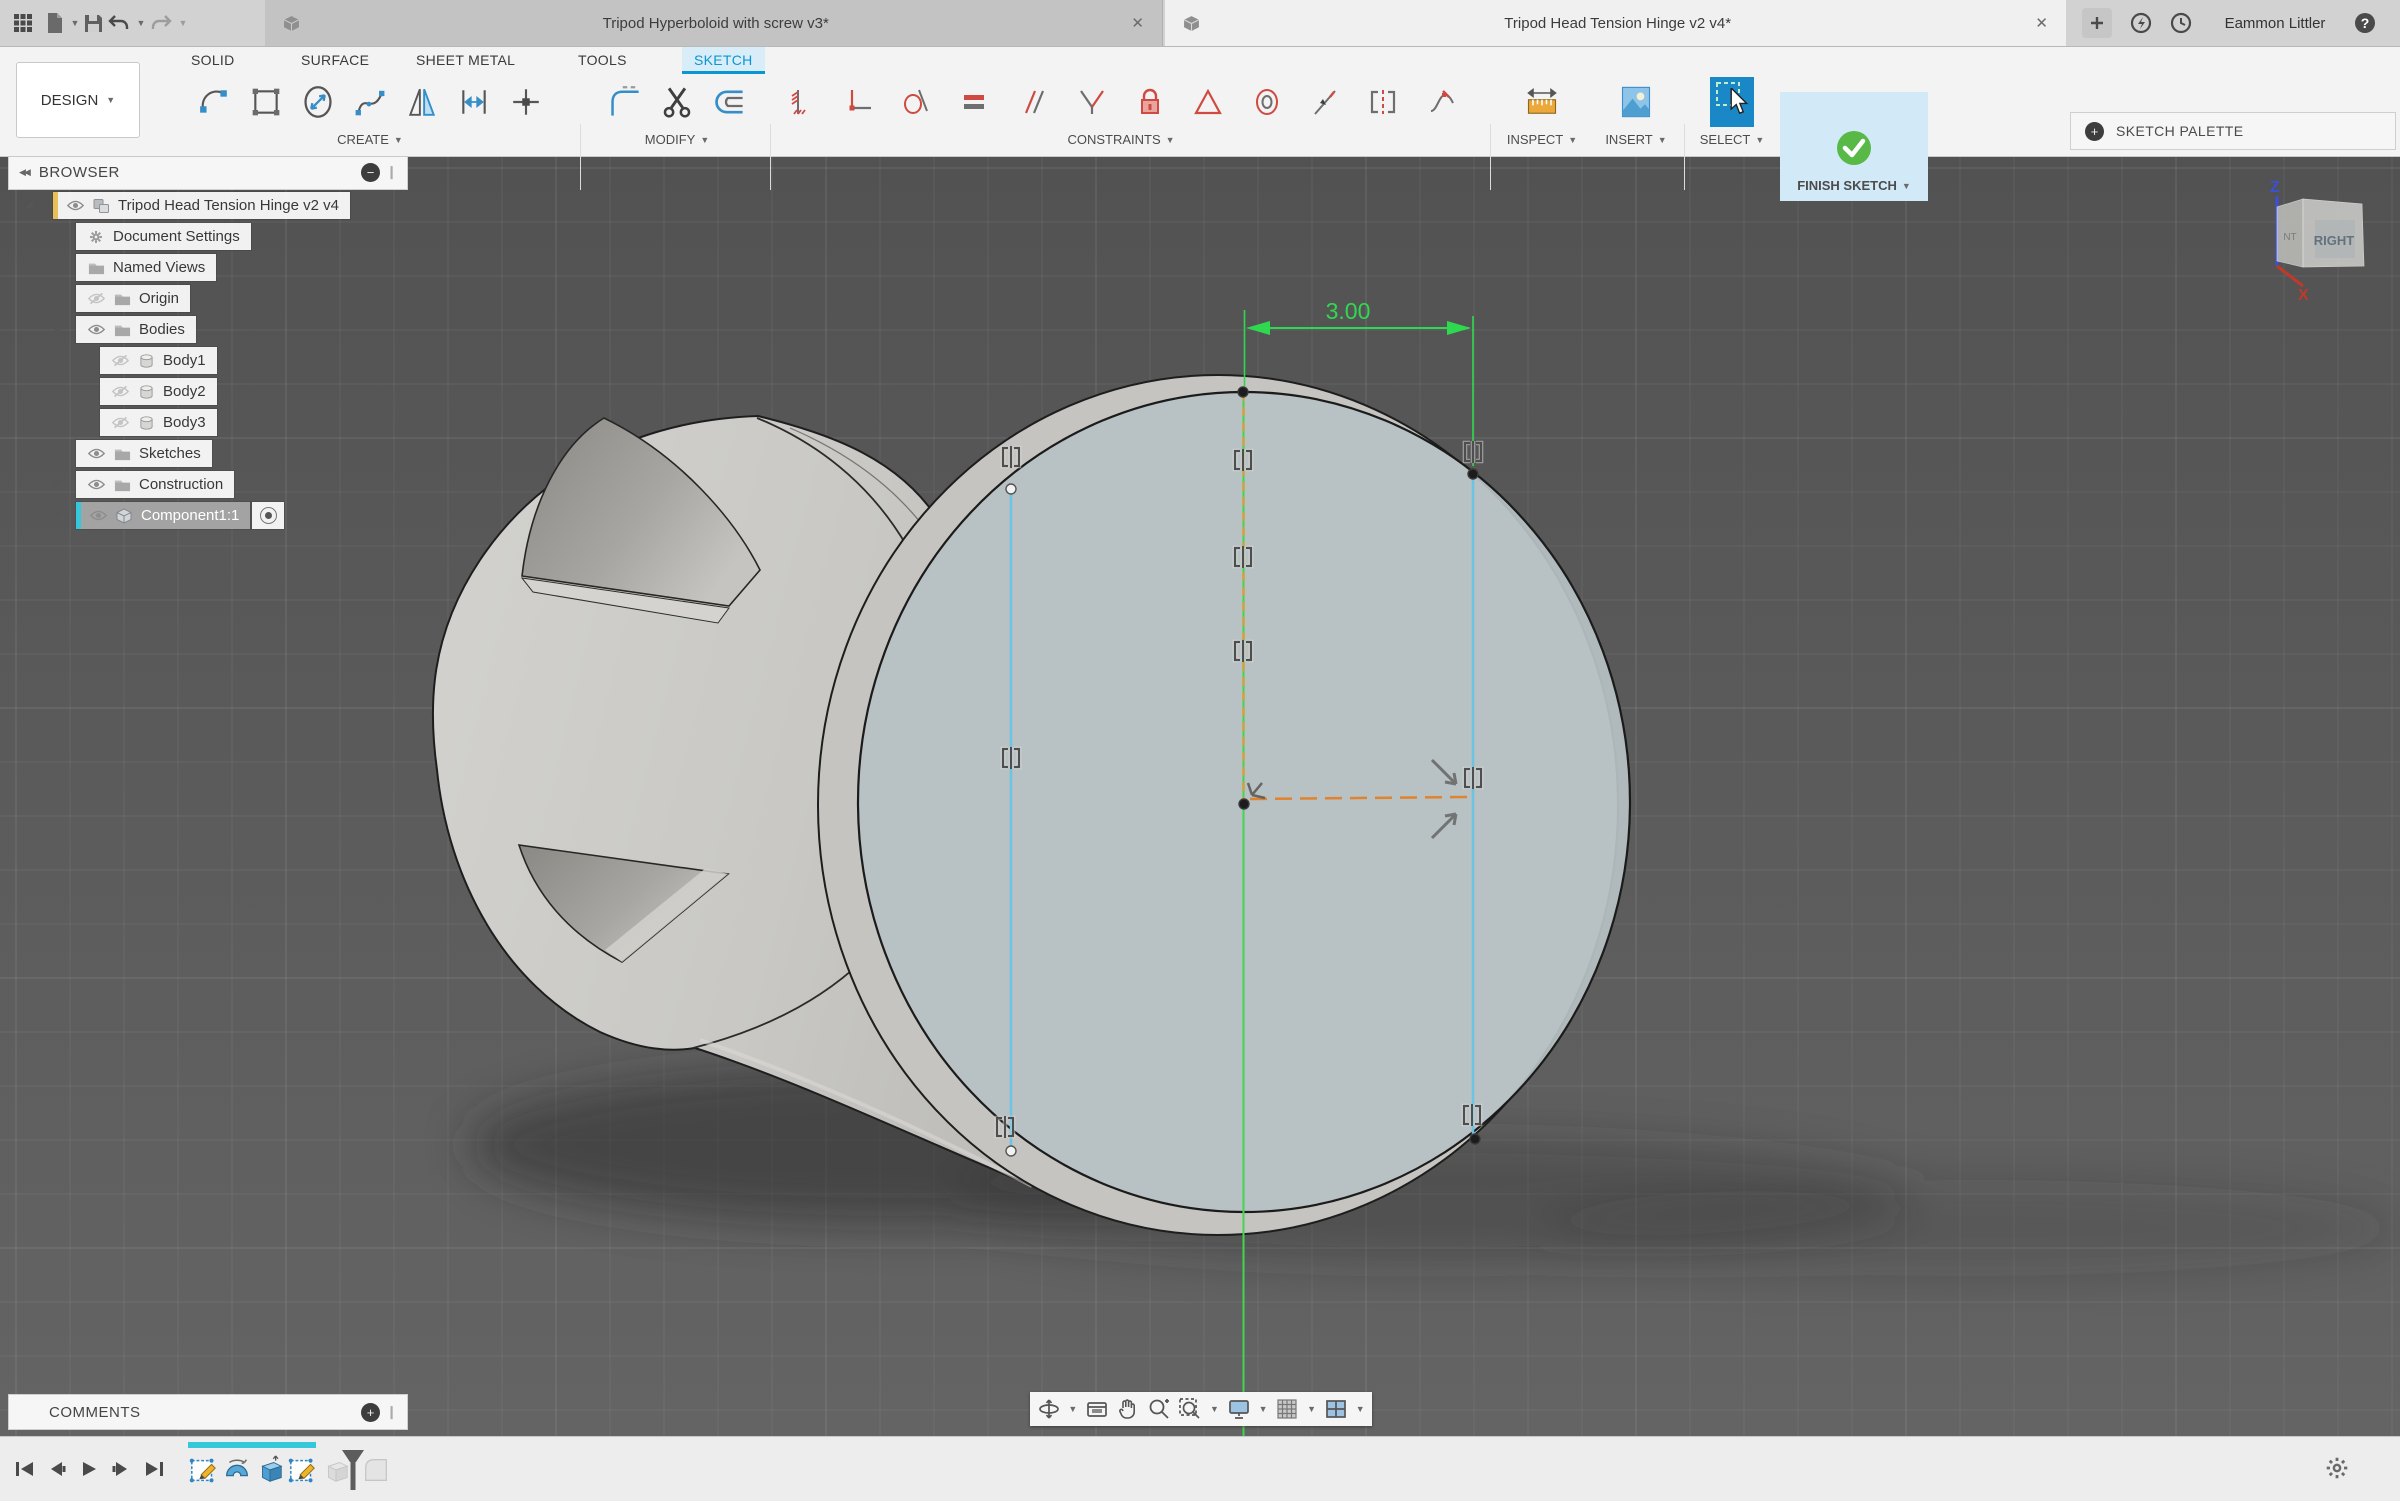 The width and height of the screenshot is (2400, 1501). What do you see at coordinates (677, 139) in the screenshot?
I see `modify-group-dropdown: MODIFY ▼` at bounding box center [677, 139].